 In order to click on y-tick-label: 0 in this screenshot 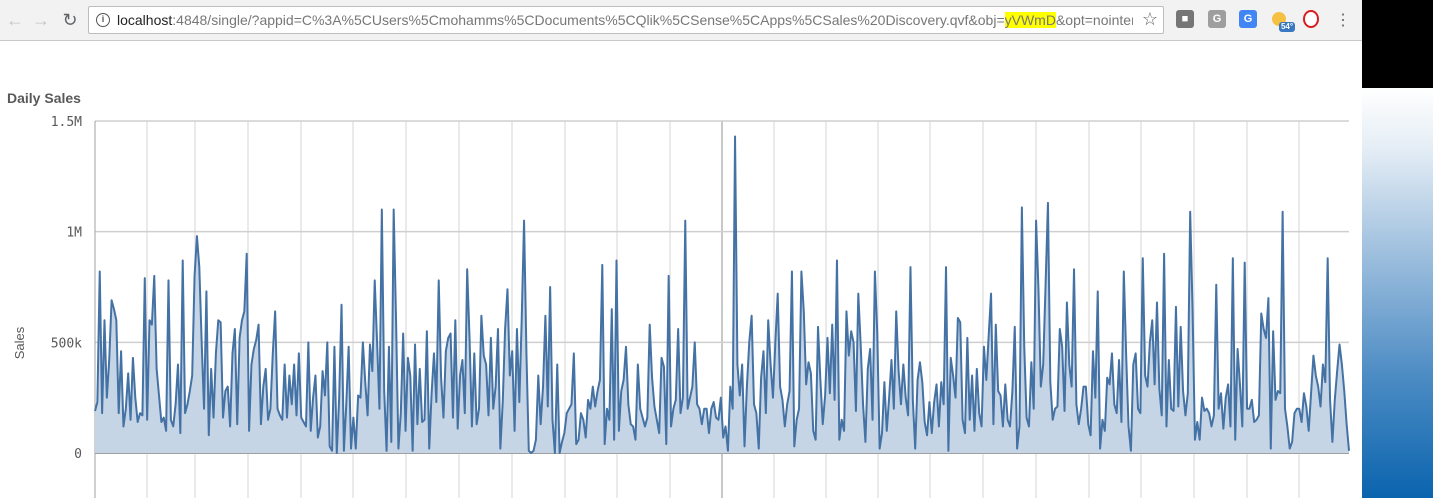, I will do `click(78, 454)`.